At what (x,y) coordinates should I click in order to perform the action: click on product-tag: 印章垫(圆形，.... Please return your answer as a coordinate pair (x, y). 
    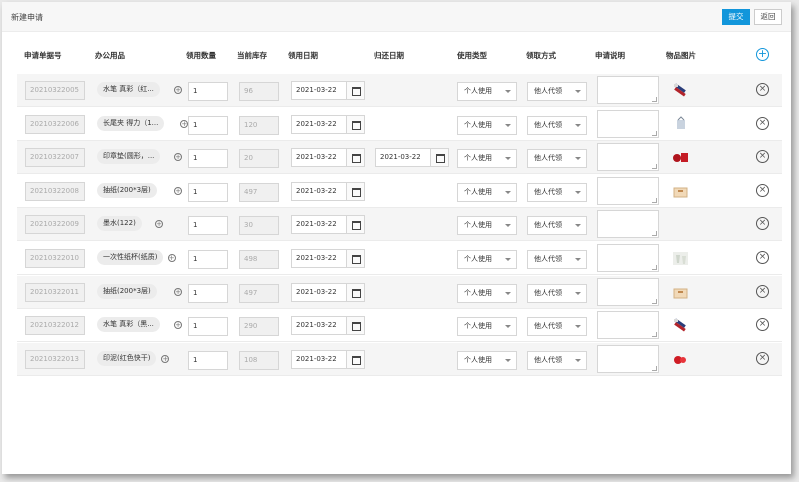
    Looking at the image, I should click on (129, 157).